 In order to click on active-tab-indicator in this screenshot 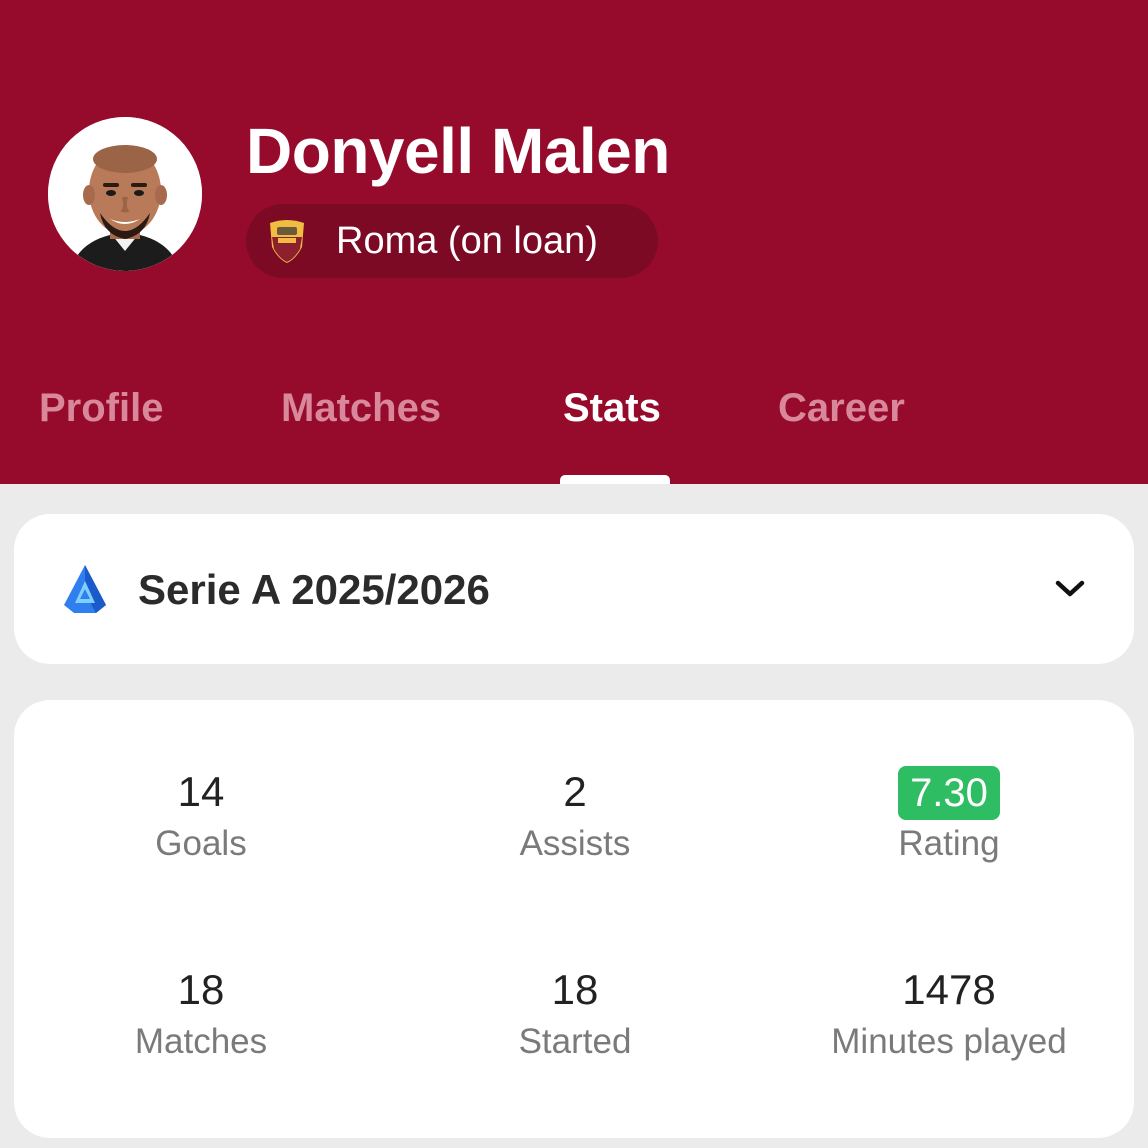, I will do `click(615, 479)`.